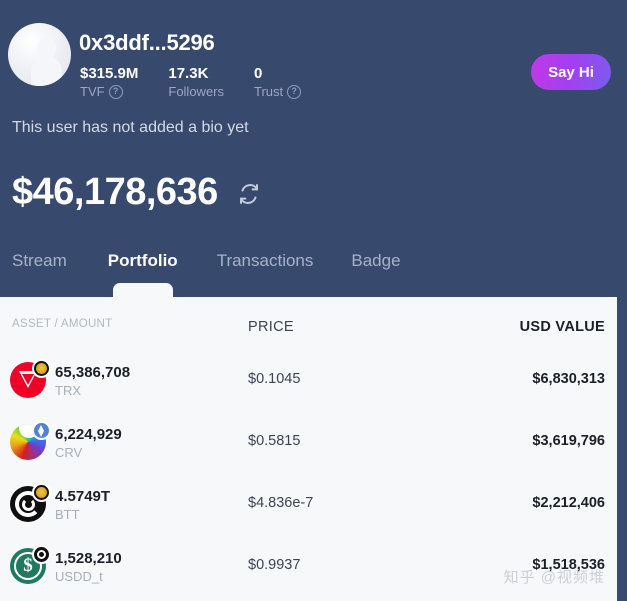 The width and height of the screenshot is (627, 601). What do you see at coordinates (39, 54) in the screenshot?
I see `avatar` at bounding box center [39, 54].